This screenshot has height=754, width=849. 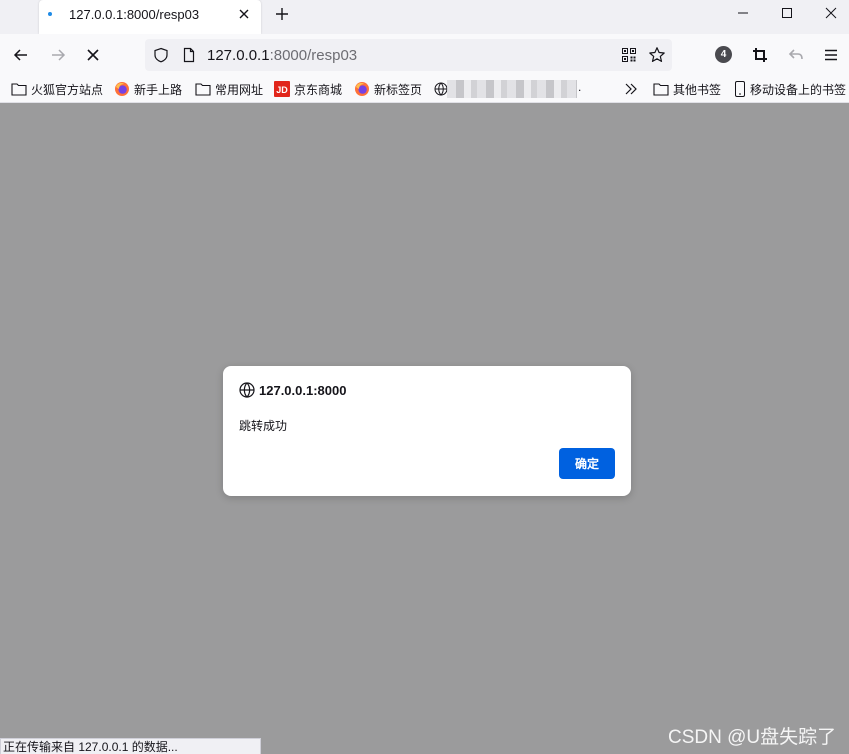 What do you see at coordinates (408, 55) in the screenshot?
I see `url-bar: 127.0.0.1:8000/resp03` at bounding box center [408, 55].